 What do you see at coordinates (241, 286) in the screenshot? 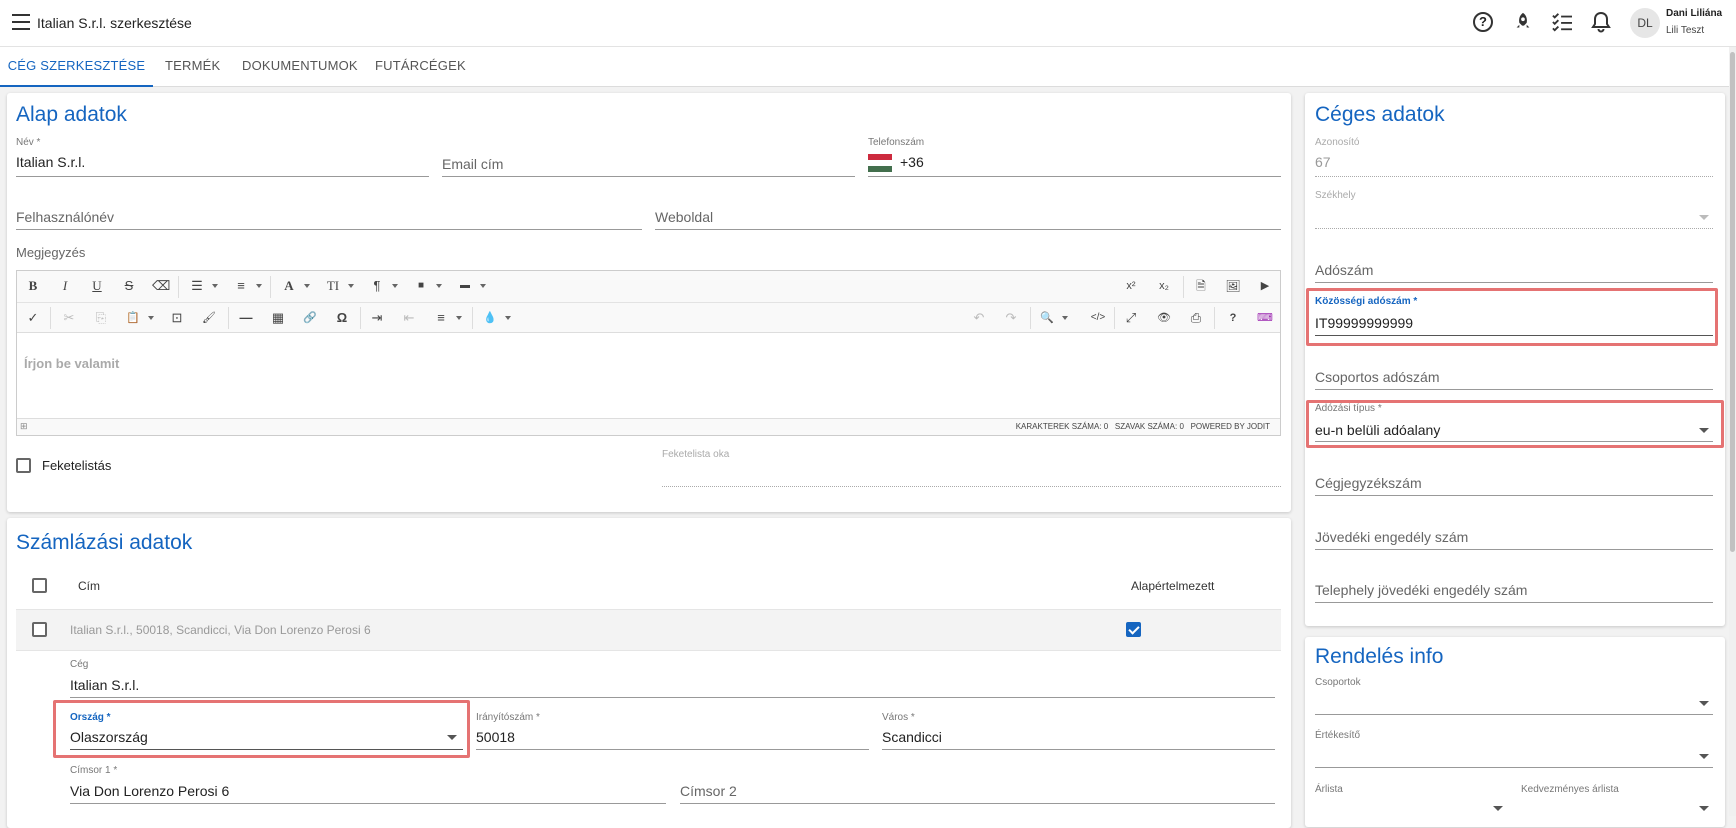
I see `numbered-list-icon: ≡` at bounding box center [241, 286].